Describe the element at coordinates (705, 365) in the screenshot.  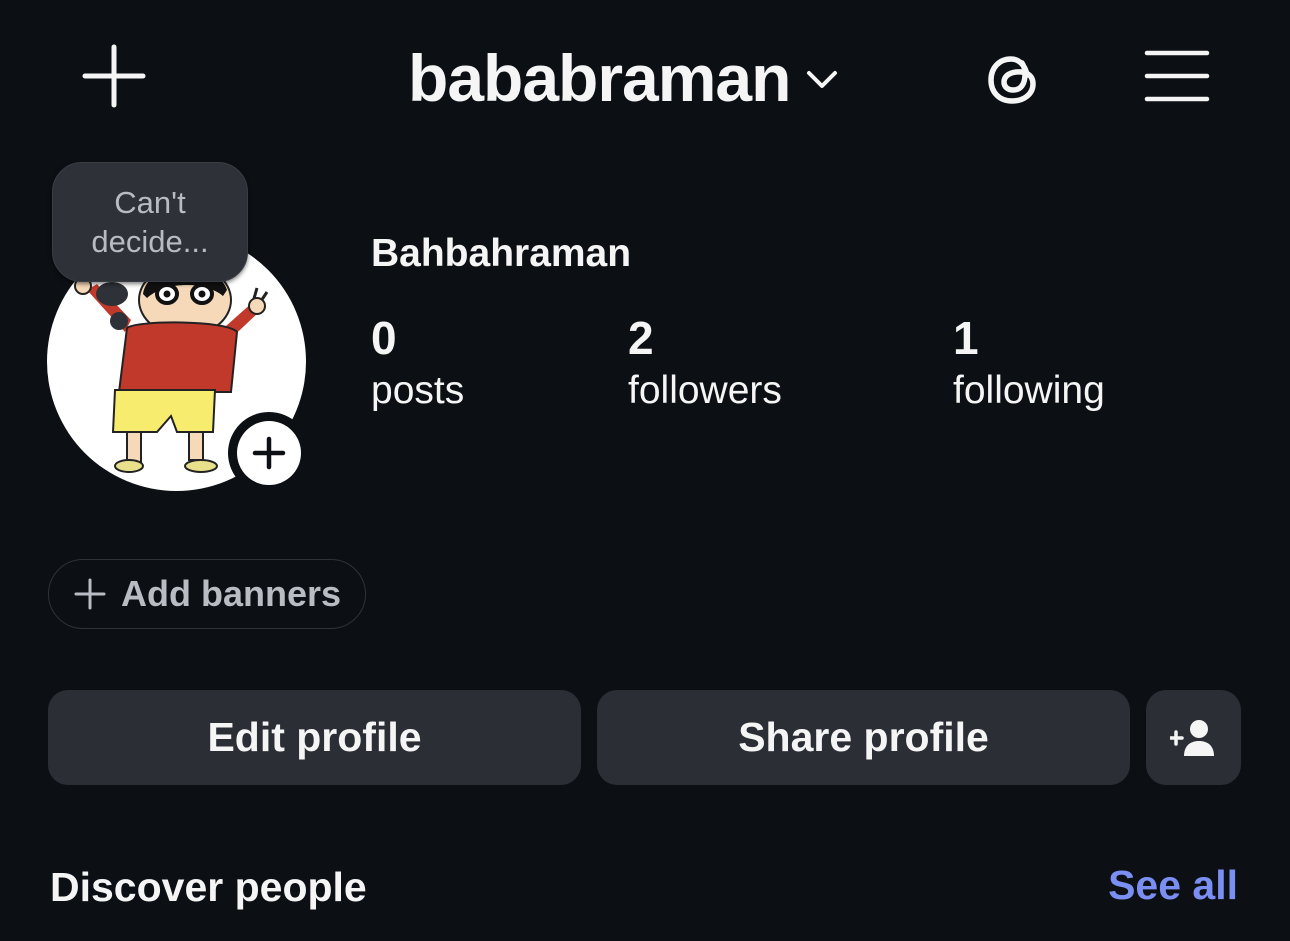
I see `stat-followers: 2 followers` at that location.